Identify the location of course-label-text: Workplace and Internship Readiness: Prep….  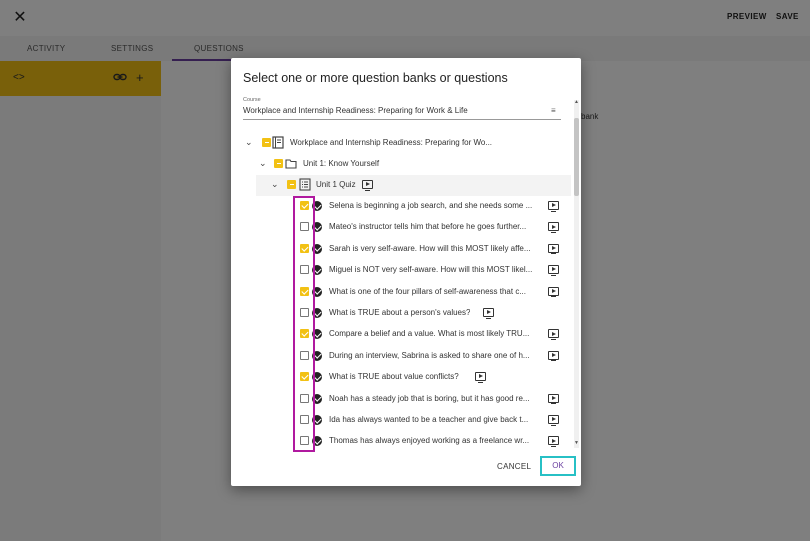
(391, 142).